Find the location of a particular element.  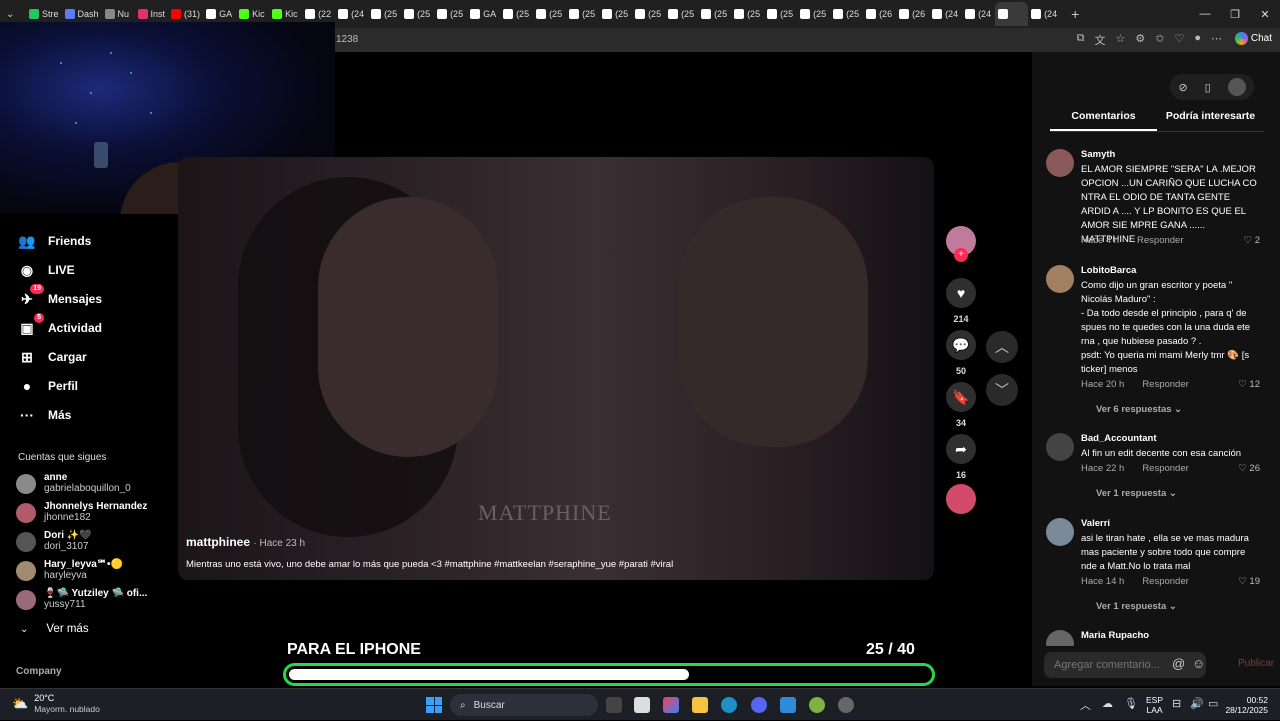

browser-tab is located at coordinates (1012, 14).